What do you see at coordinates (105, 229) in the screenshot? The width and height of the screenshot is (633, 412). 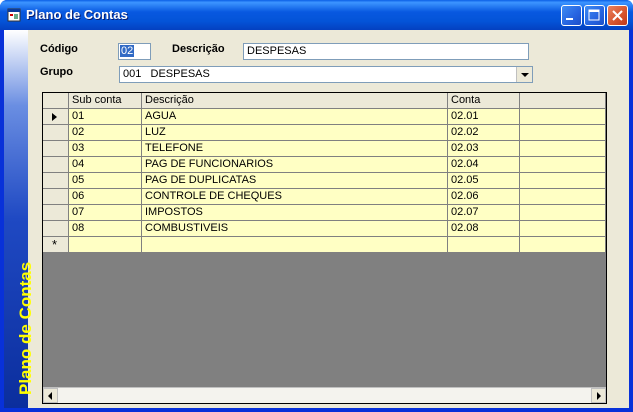 I see `cell-sub-conta: 08` at bounding box center [105, 229].